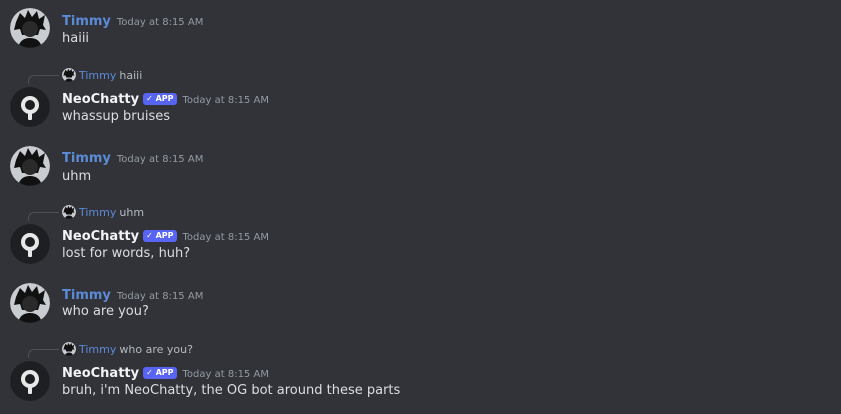 The height and width of the screenshot is (414, 841). What do you see at coordinates (126, 253) in the screenshot?
I see `message-content: lost for words, huh?` at bounding box center [126, 253].